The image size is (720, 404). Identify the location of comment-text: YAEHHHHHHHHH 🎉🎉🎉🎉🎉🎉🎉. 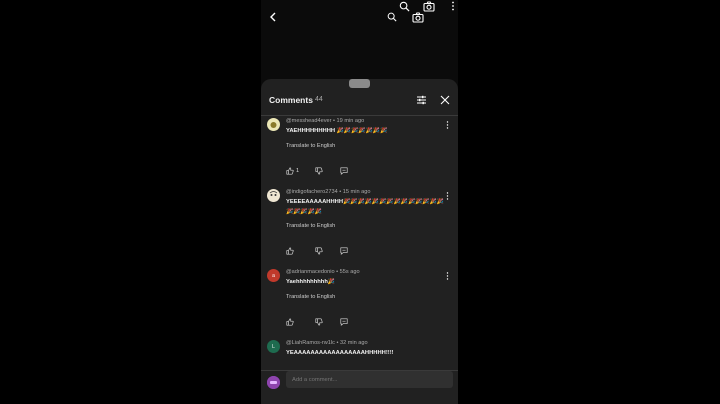
(337, 131).